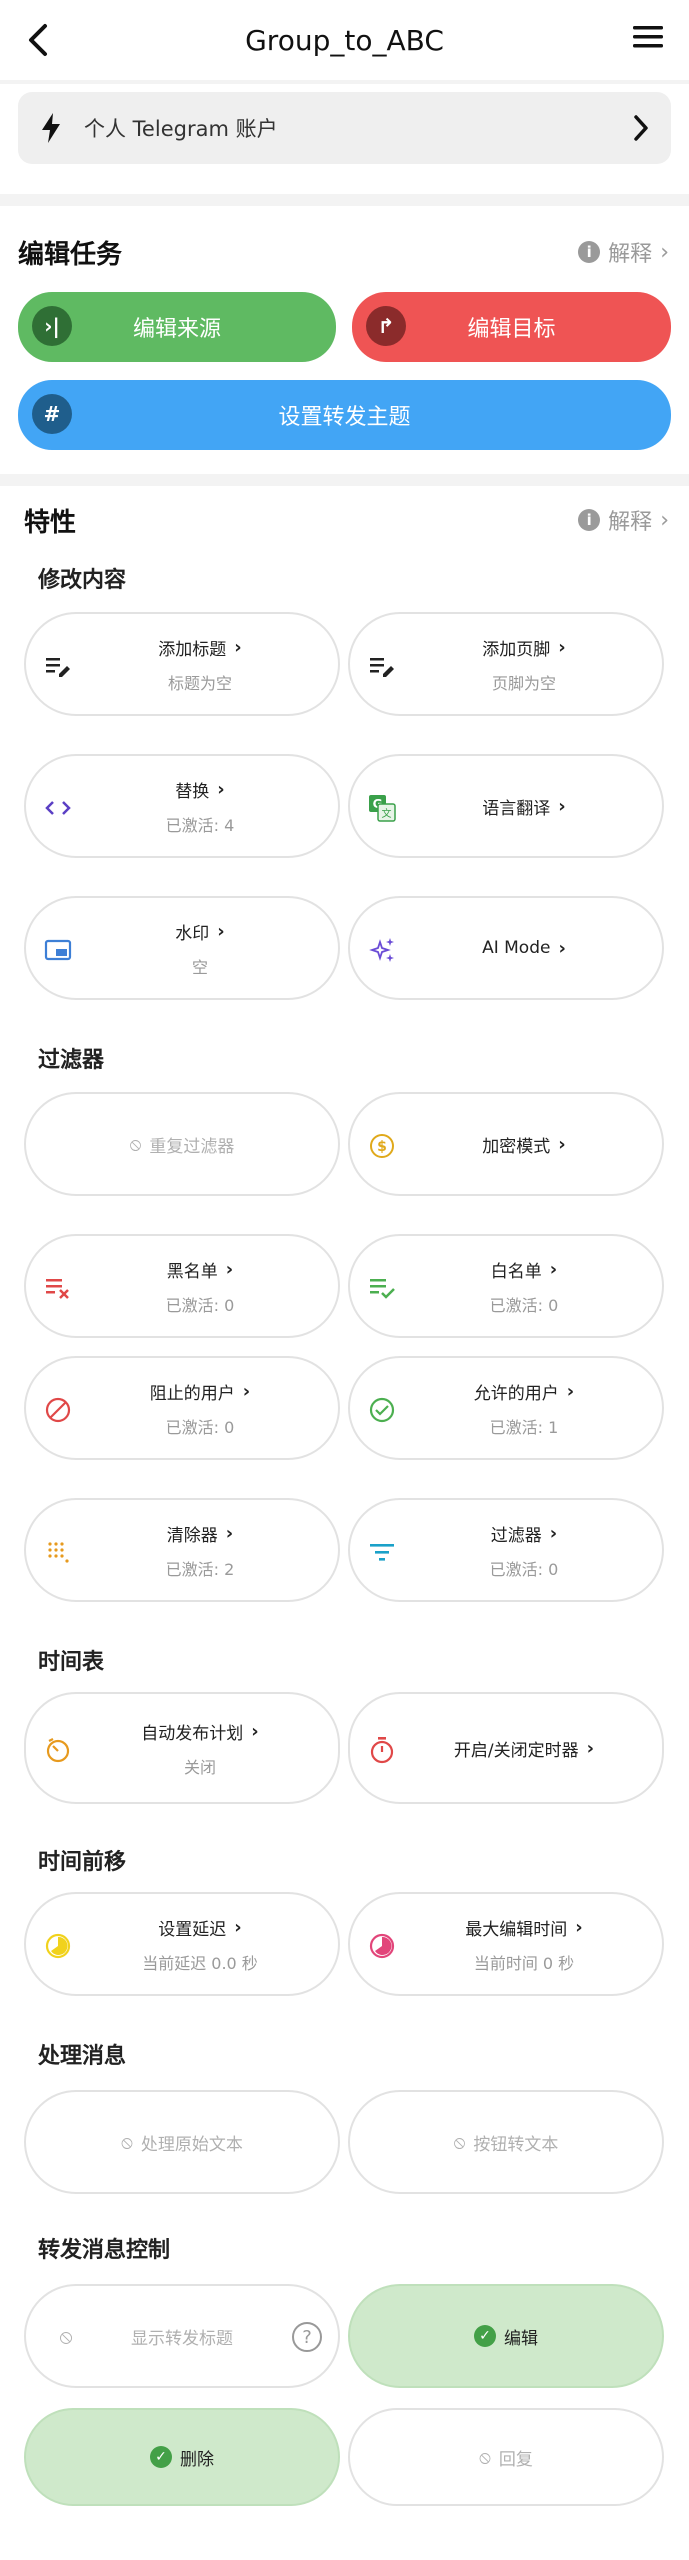 Image resolution: width=689 pixels, height=2560 pixels. Describe the element at coordinates (192, 1271) in the screenshot. I see `card-name: 黑名单` at that location.